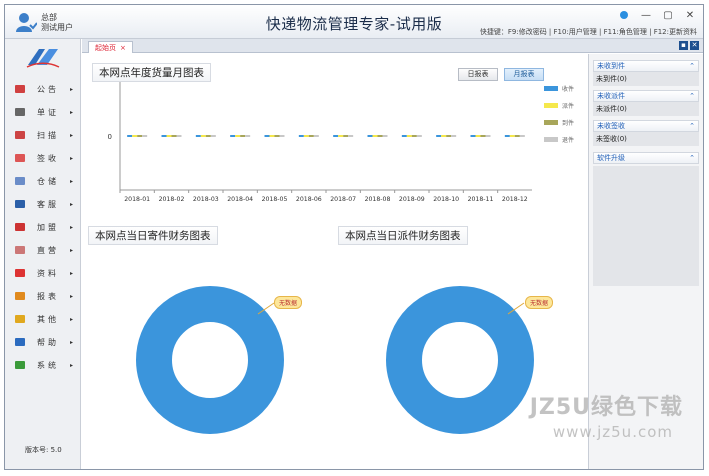  I want to click on send-no-data-badge: 无数据, so click(288, 302).